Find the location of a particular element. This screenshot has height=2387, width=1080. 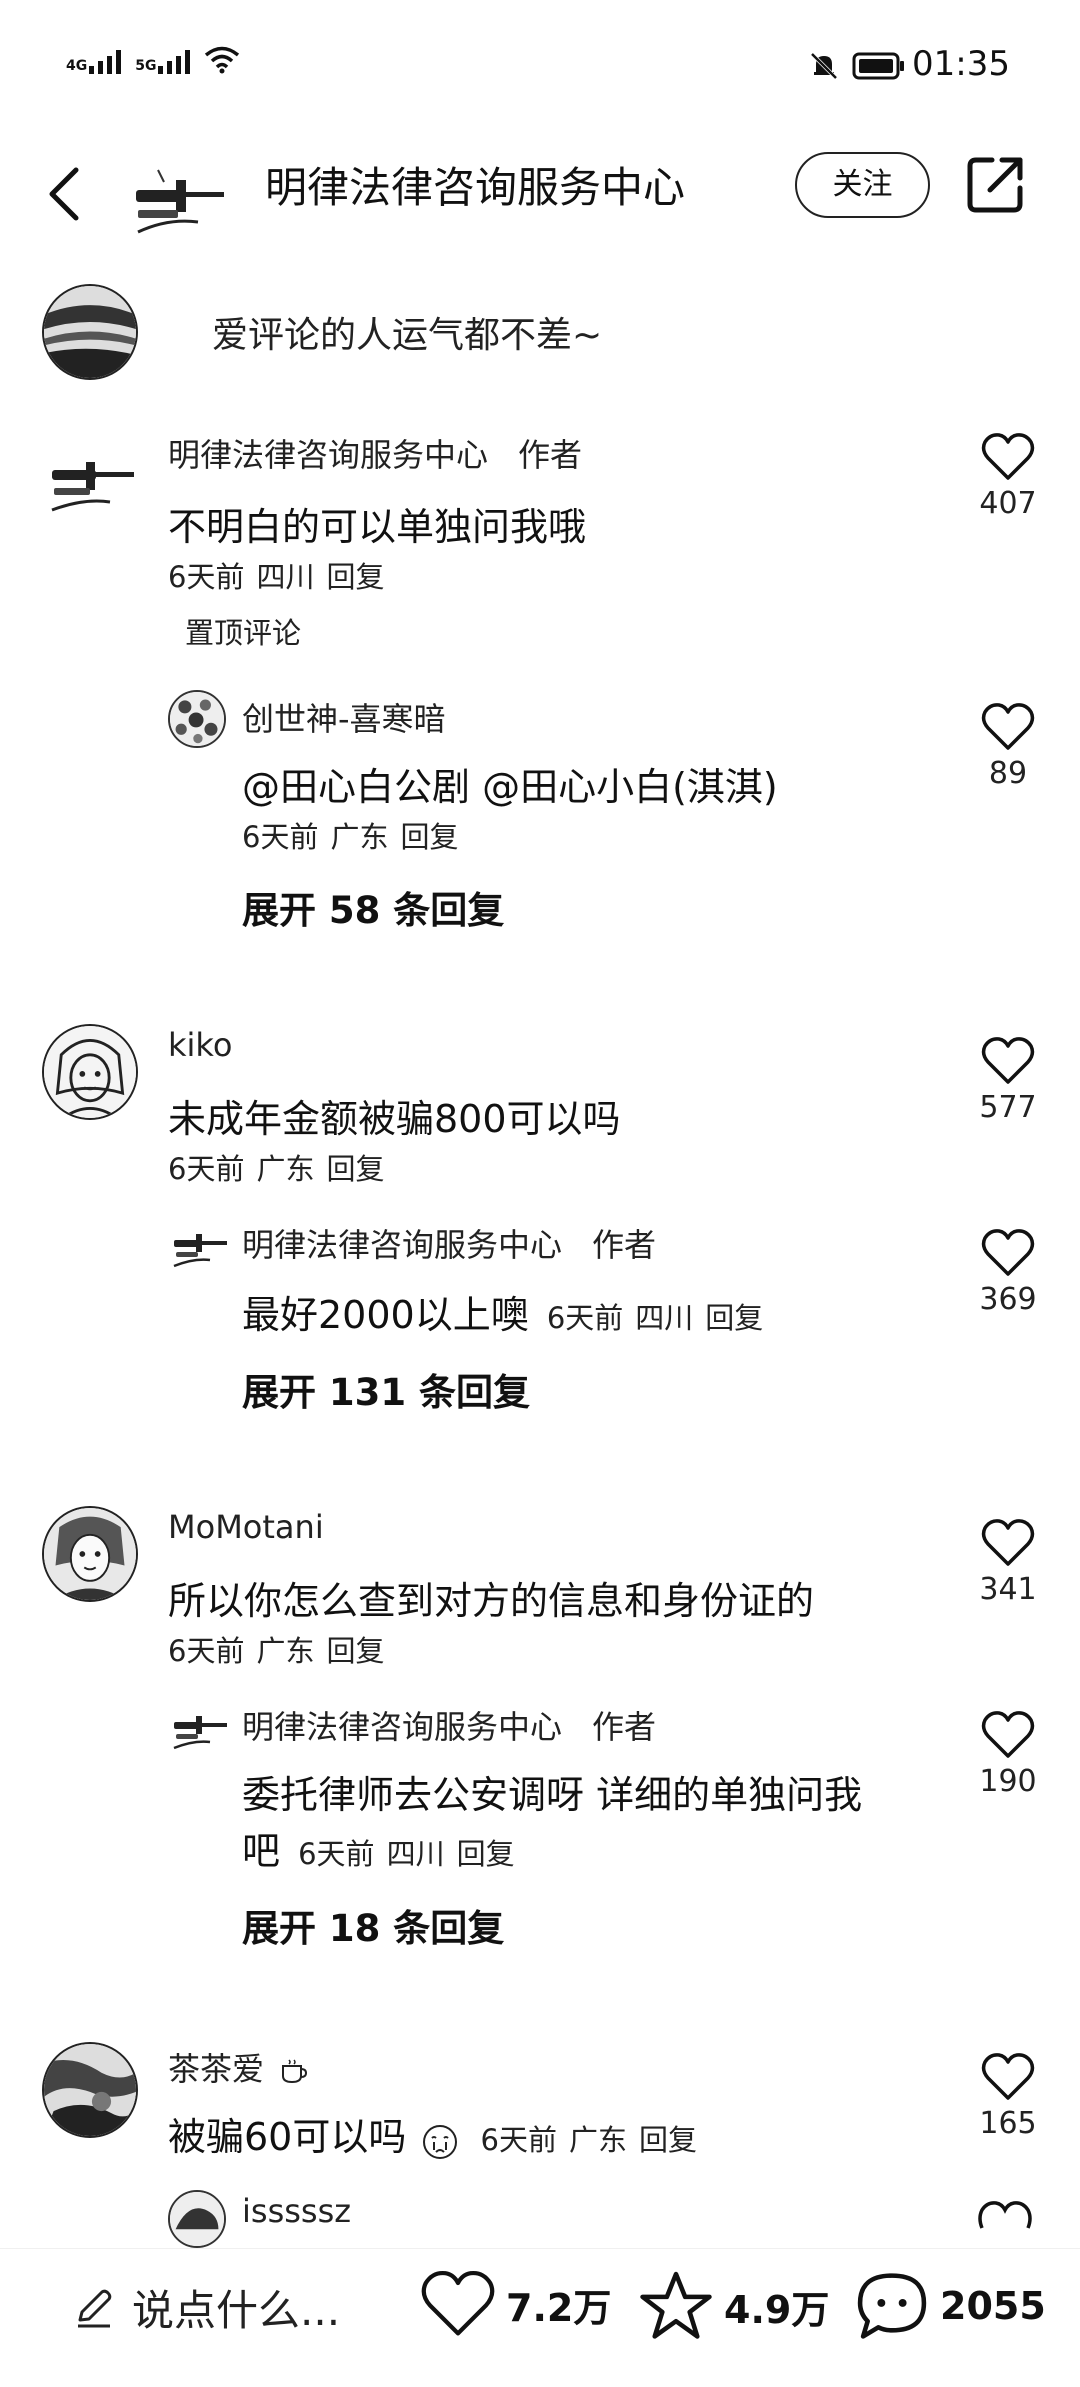

reply-like-button: 369 is located at coordinates (1008, 1272).